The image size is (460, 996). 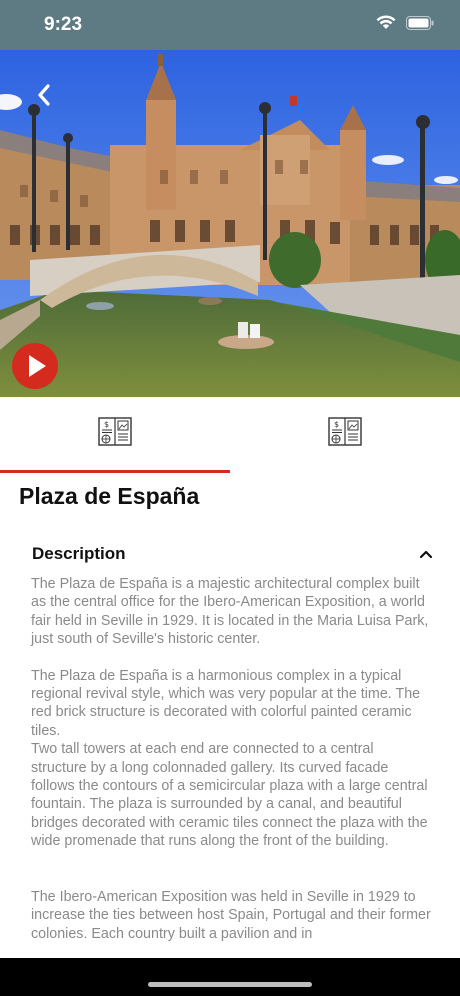 What do you see at coordinates (230, 555) in the screenshot?
I see `description-toggle: Description` at bounding box center [230, 555].